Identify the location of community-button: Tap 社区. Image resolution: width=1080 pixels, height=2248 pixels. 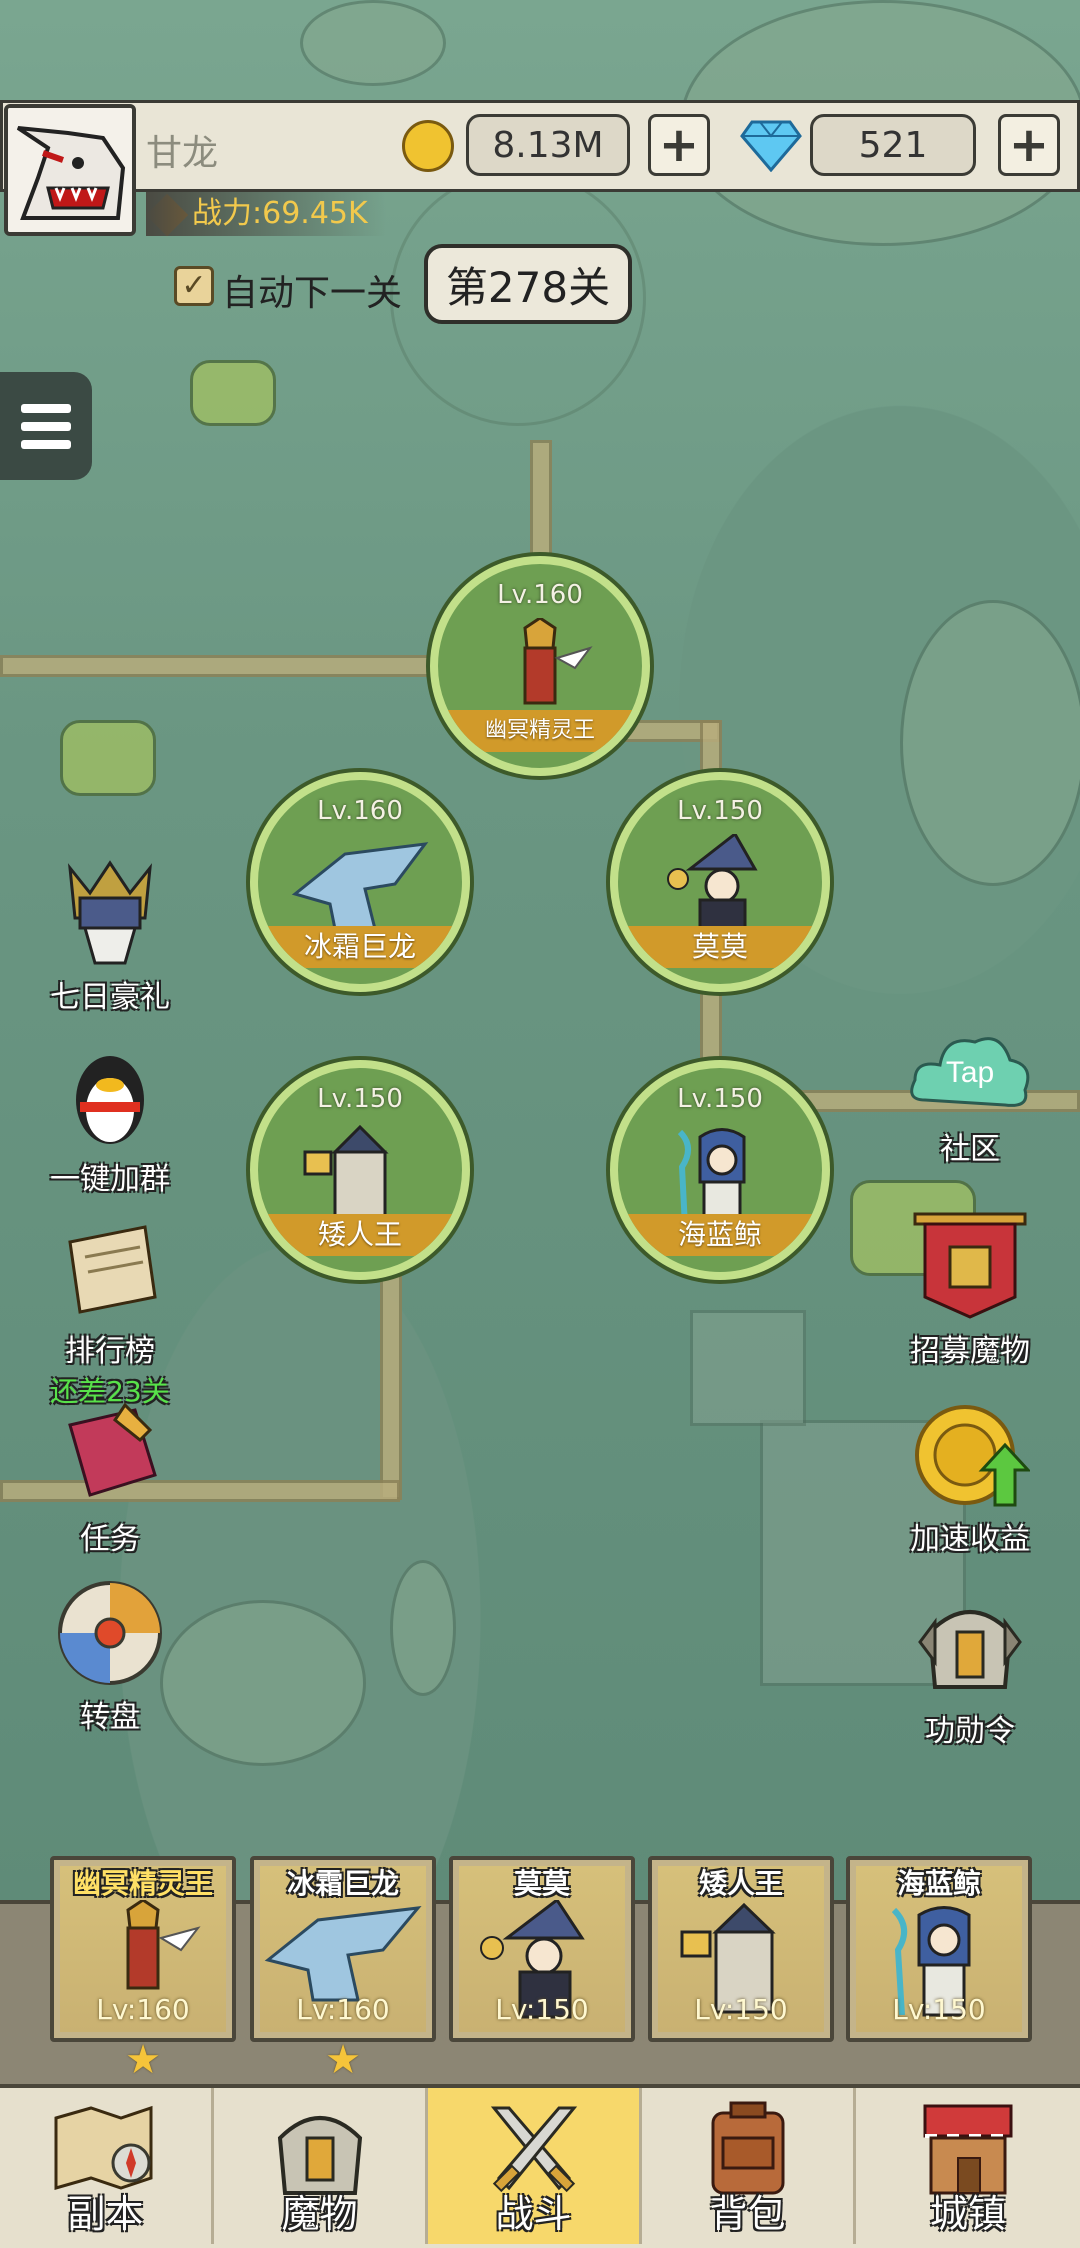
(970, 1099).